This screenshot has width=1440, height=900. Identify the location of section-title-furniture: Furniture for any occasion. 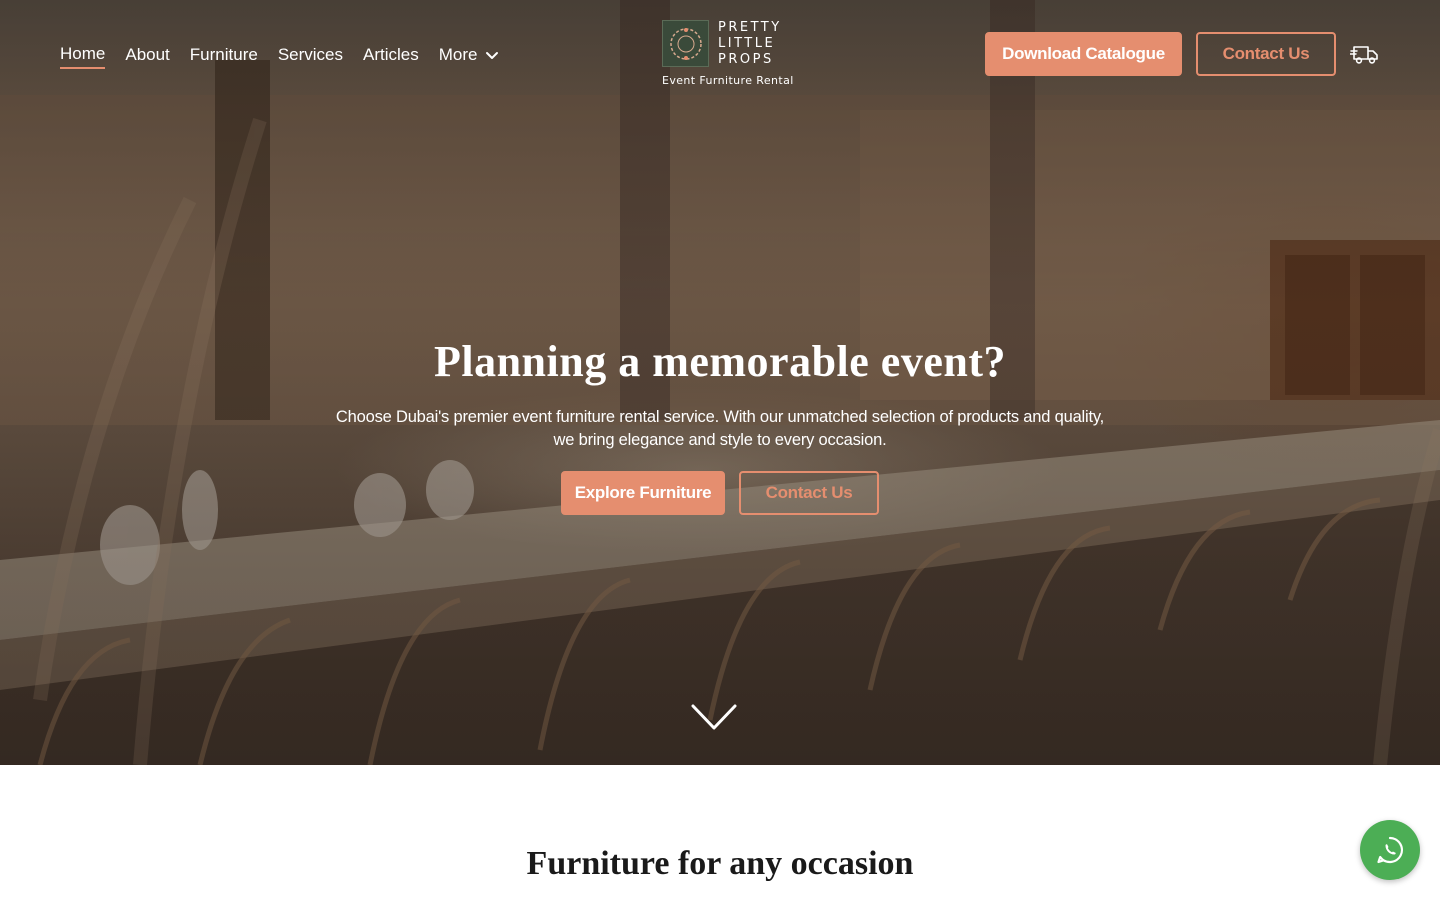
(720, 863).